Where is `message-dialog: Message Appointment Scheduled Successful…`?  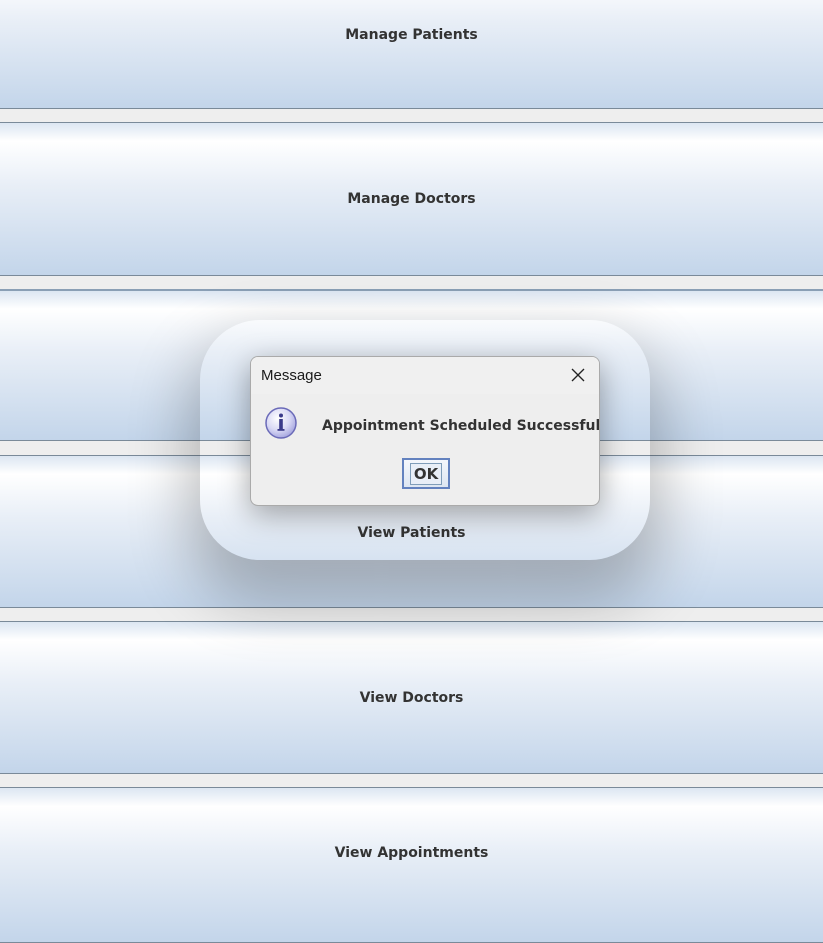
message-dialog: Message Appointment Scheduled Successful… is located at coordinates (425, 431).